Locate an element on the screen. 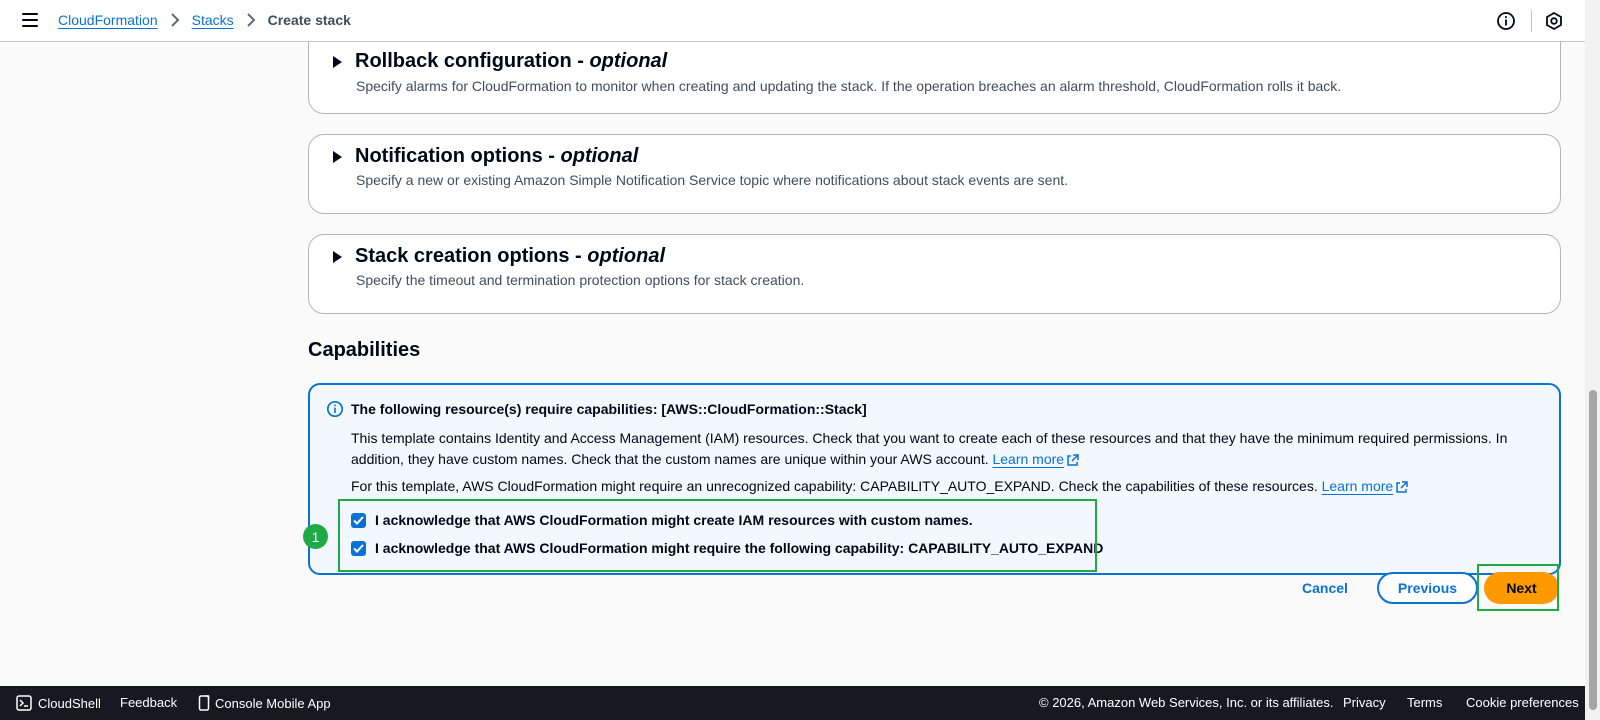 The height and width of the screenshot is (720, 1600). scrollbar is located at coordinates (1592, 360).